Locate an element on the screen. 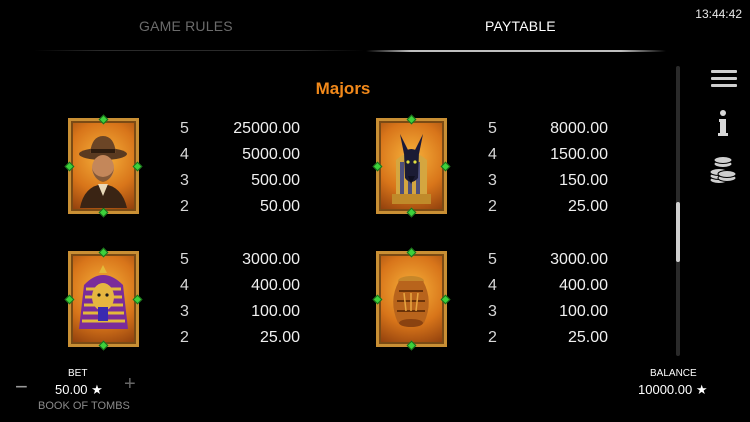  urn-pays: 5 3000.00 4 400.00 3 100.00 2 25.00 is located at coordinates (548, 303).